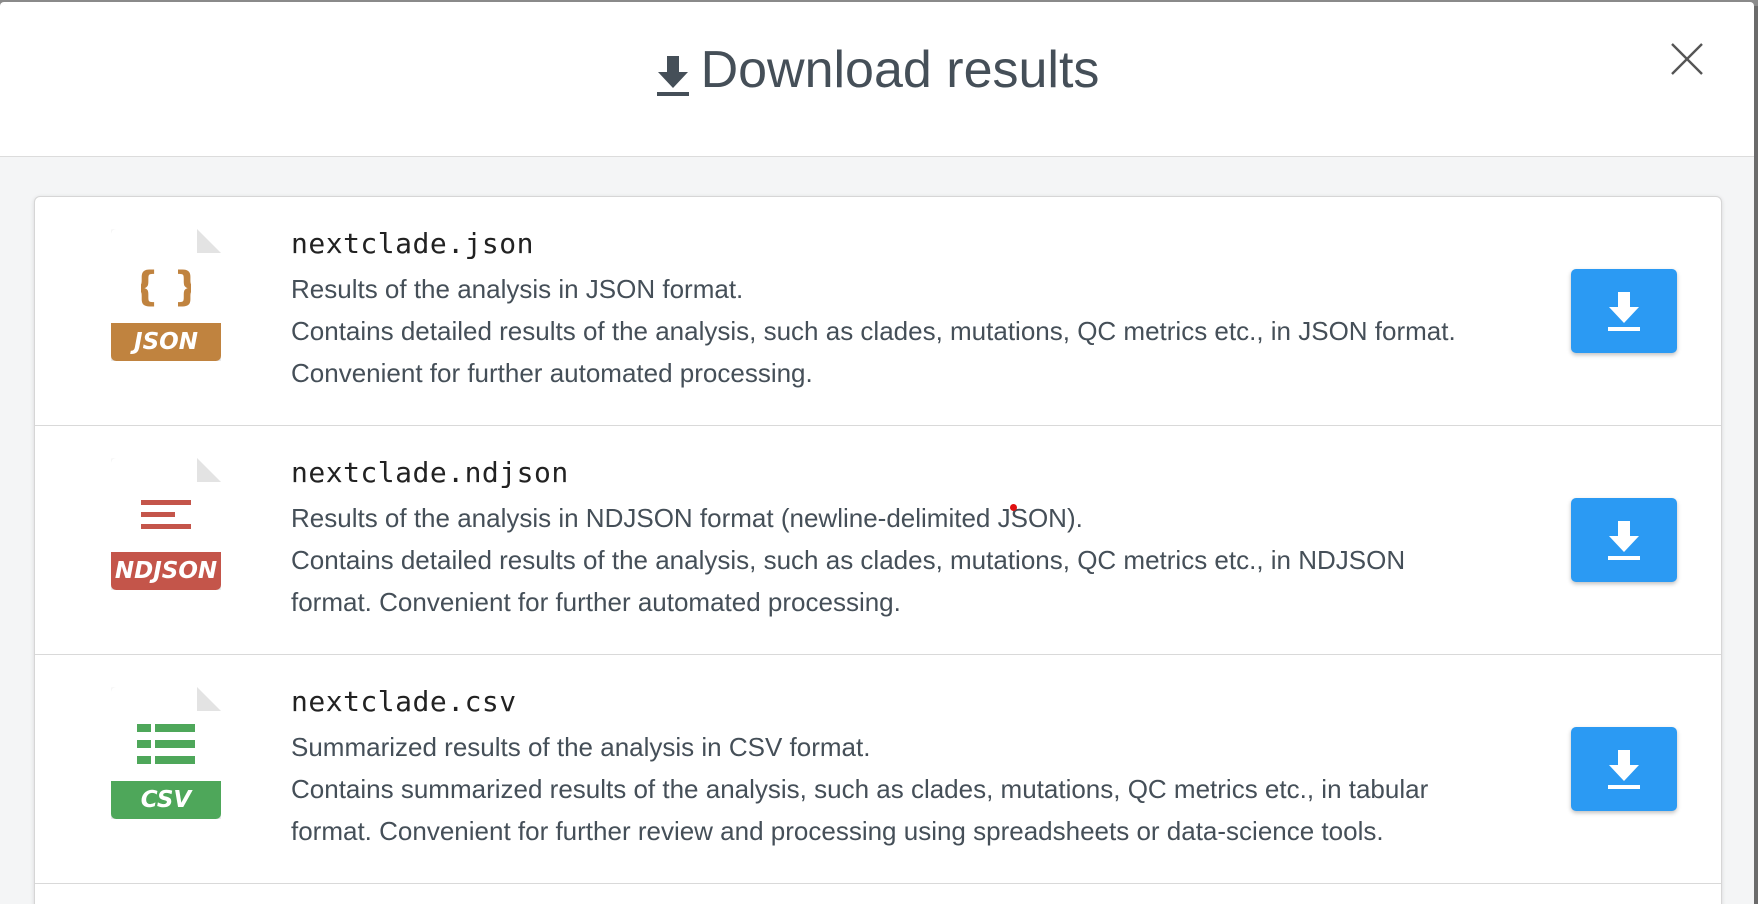  I want to click on download-ndjson-button, so click(1624, 540).